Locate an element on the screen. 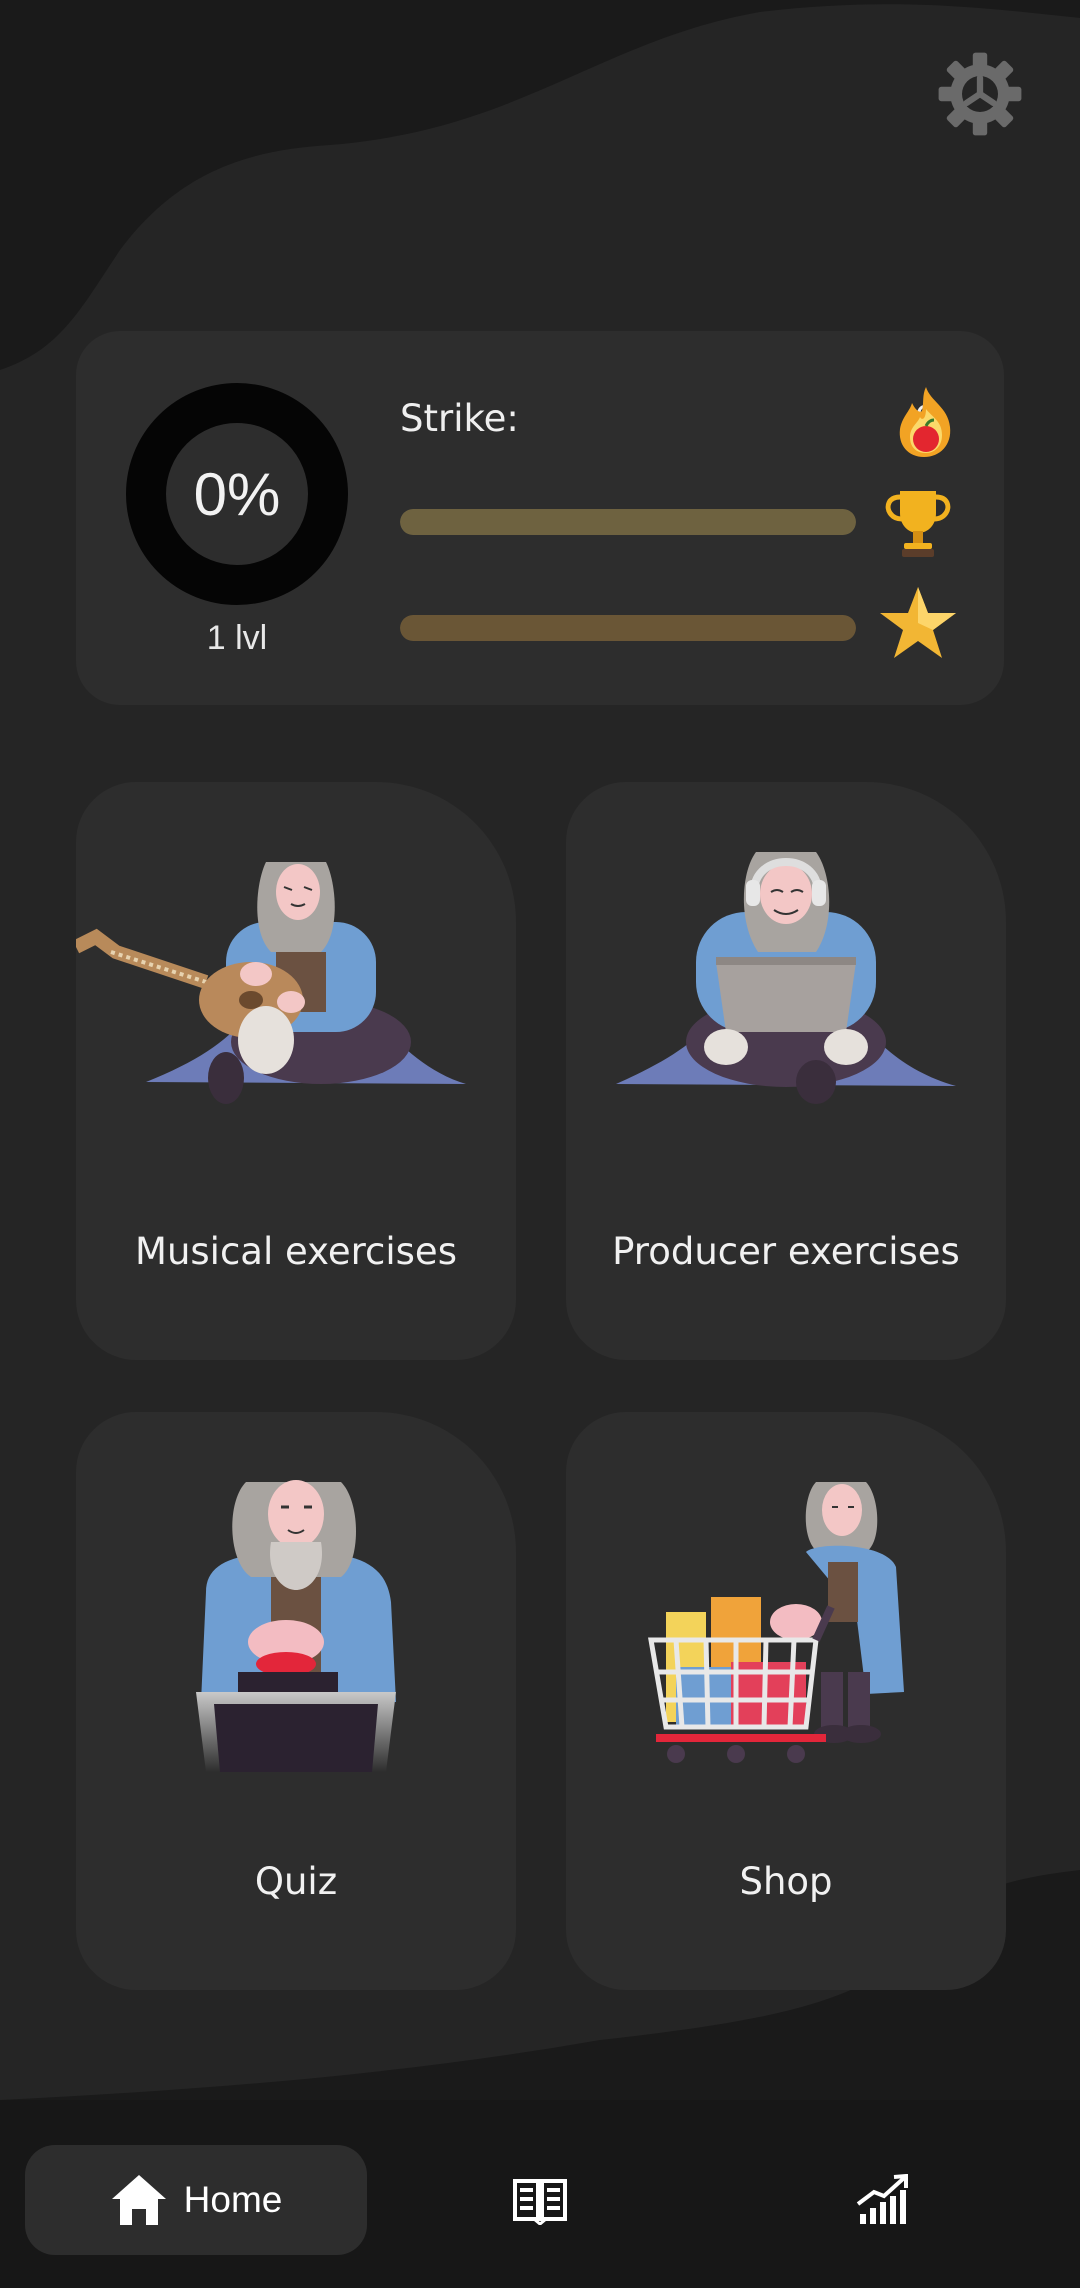 Image resolution: width=1080 pixels, height=2288 pixels. tile-label: Producer exercises is located at coordinates (786, 1251).